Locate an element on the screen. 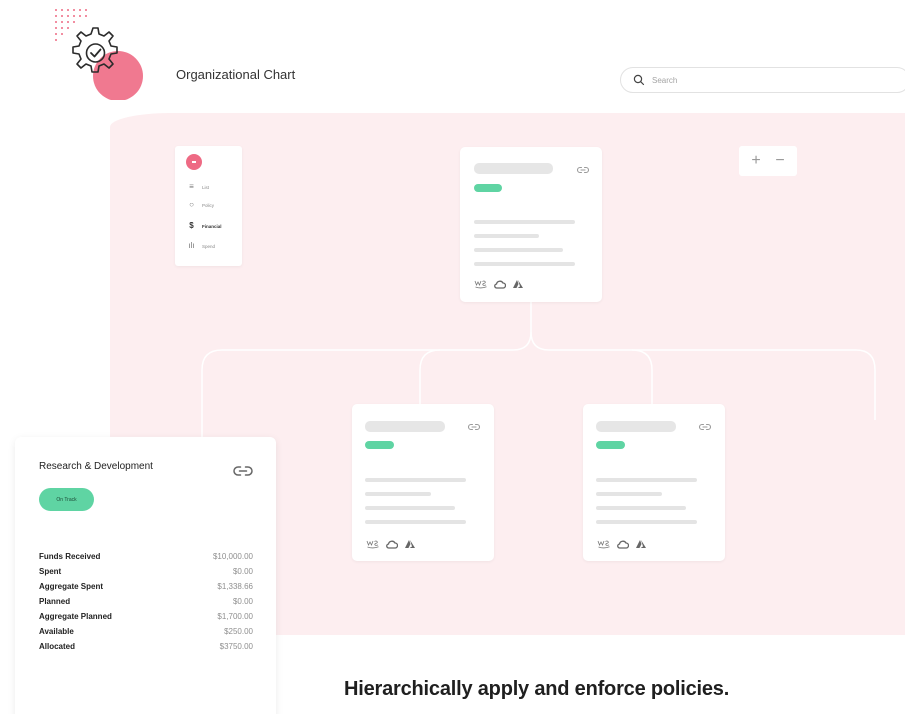 This screenshot has height=714, width=905. table-row: Aggregate Spent $1,338.66 is located at coordinates (146, 586).